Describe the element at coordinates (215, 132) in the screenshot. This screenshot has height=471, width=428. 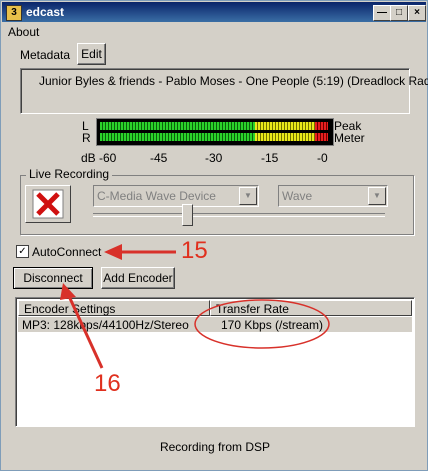
I see `vu-meter` at that location.